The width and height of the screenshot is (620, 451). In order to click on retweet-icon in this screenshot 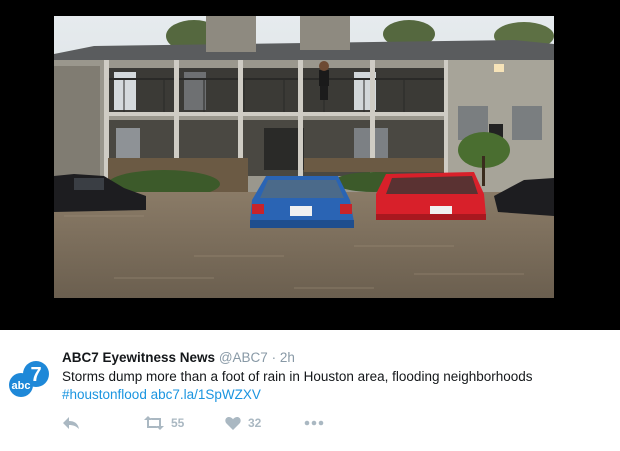, I will do `click(154, 423)`.